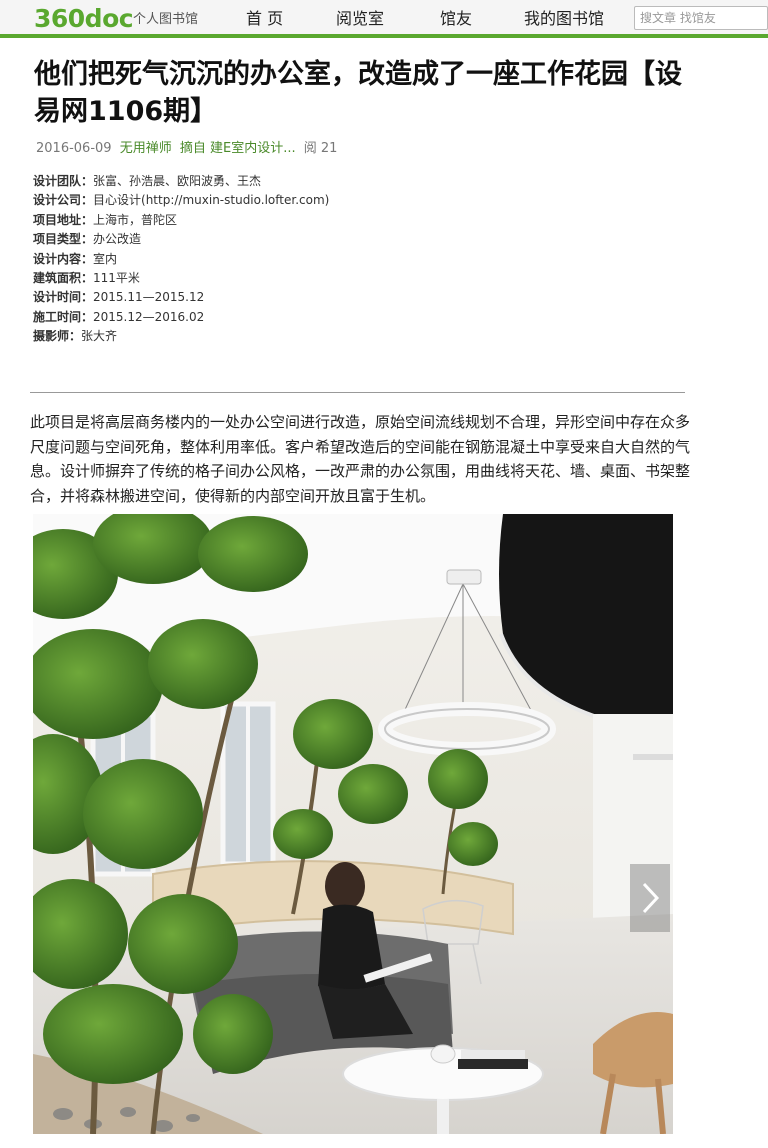  I want to click on info-value: 111平米, so click(116, 278).